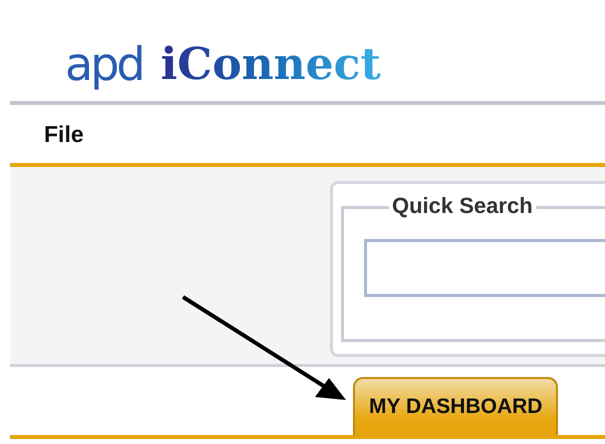  What do you see at coordinates (64, 134) in the screenshot?
I see `menu-item: File` at bounding box center [64, 134].